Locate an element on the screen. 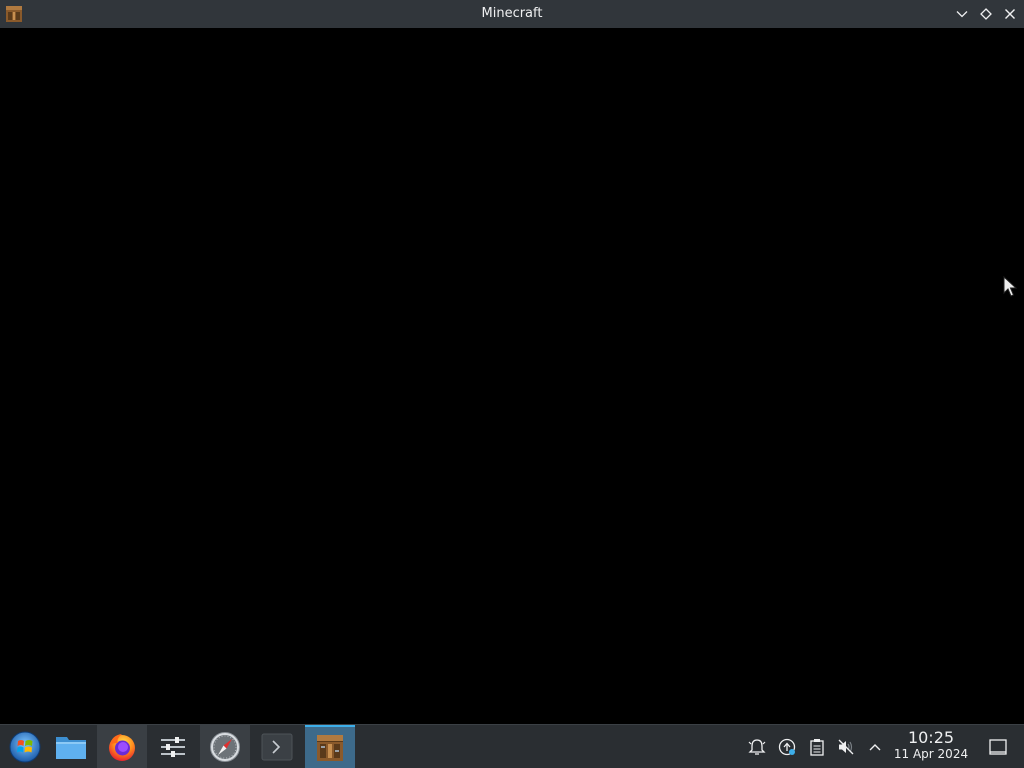 The image size is (1024, 768). expand-tray-button is located at coordinates (875, 747).